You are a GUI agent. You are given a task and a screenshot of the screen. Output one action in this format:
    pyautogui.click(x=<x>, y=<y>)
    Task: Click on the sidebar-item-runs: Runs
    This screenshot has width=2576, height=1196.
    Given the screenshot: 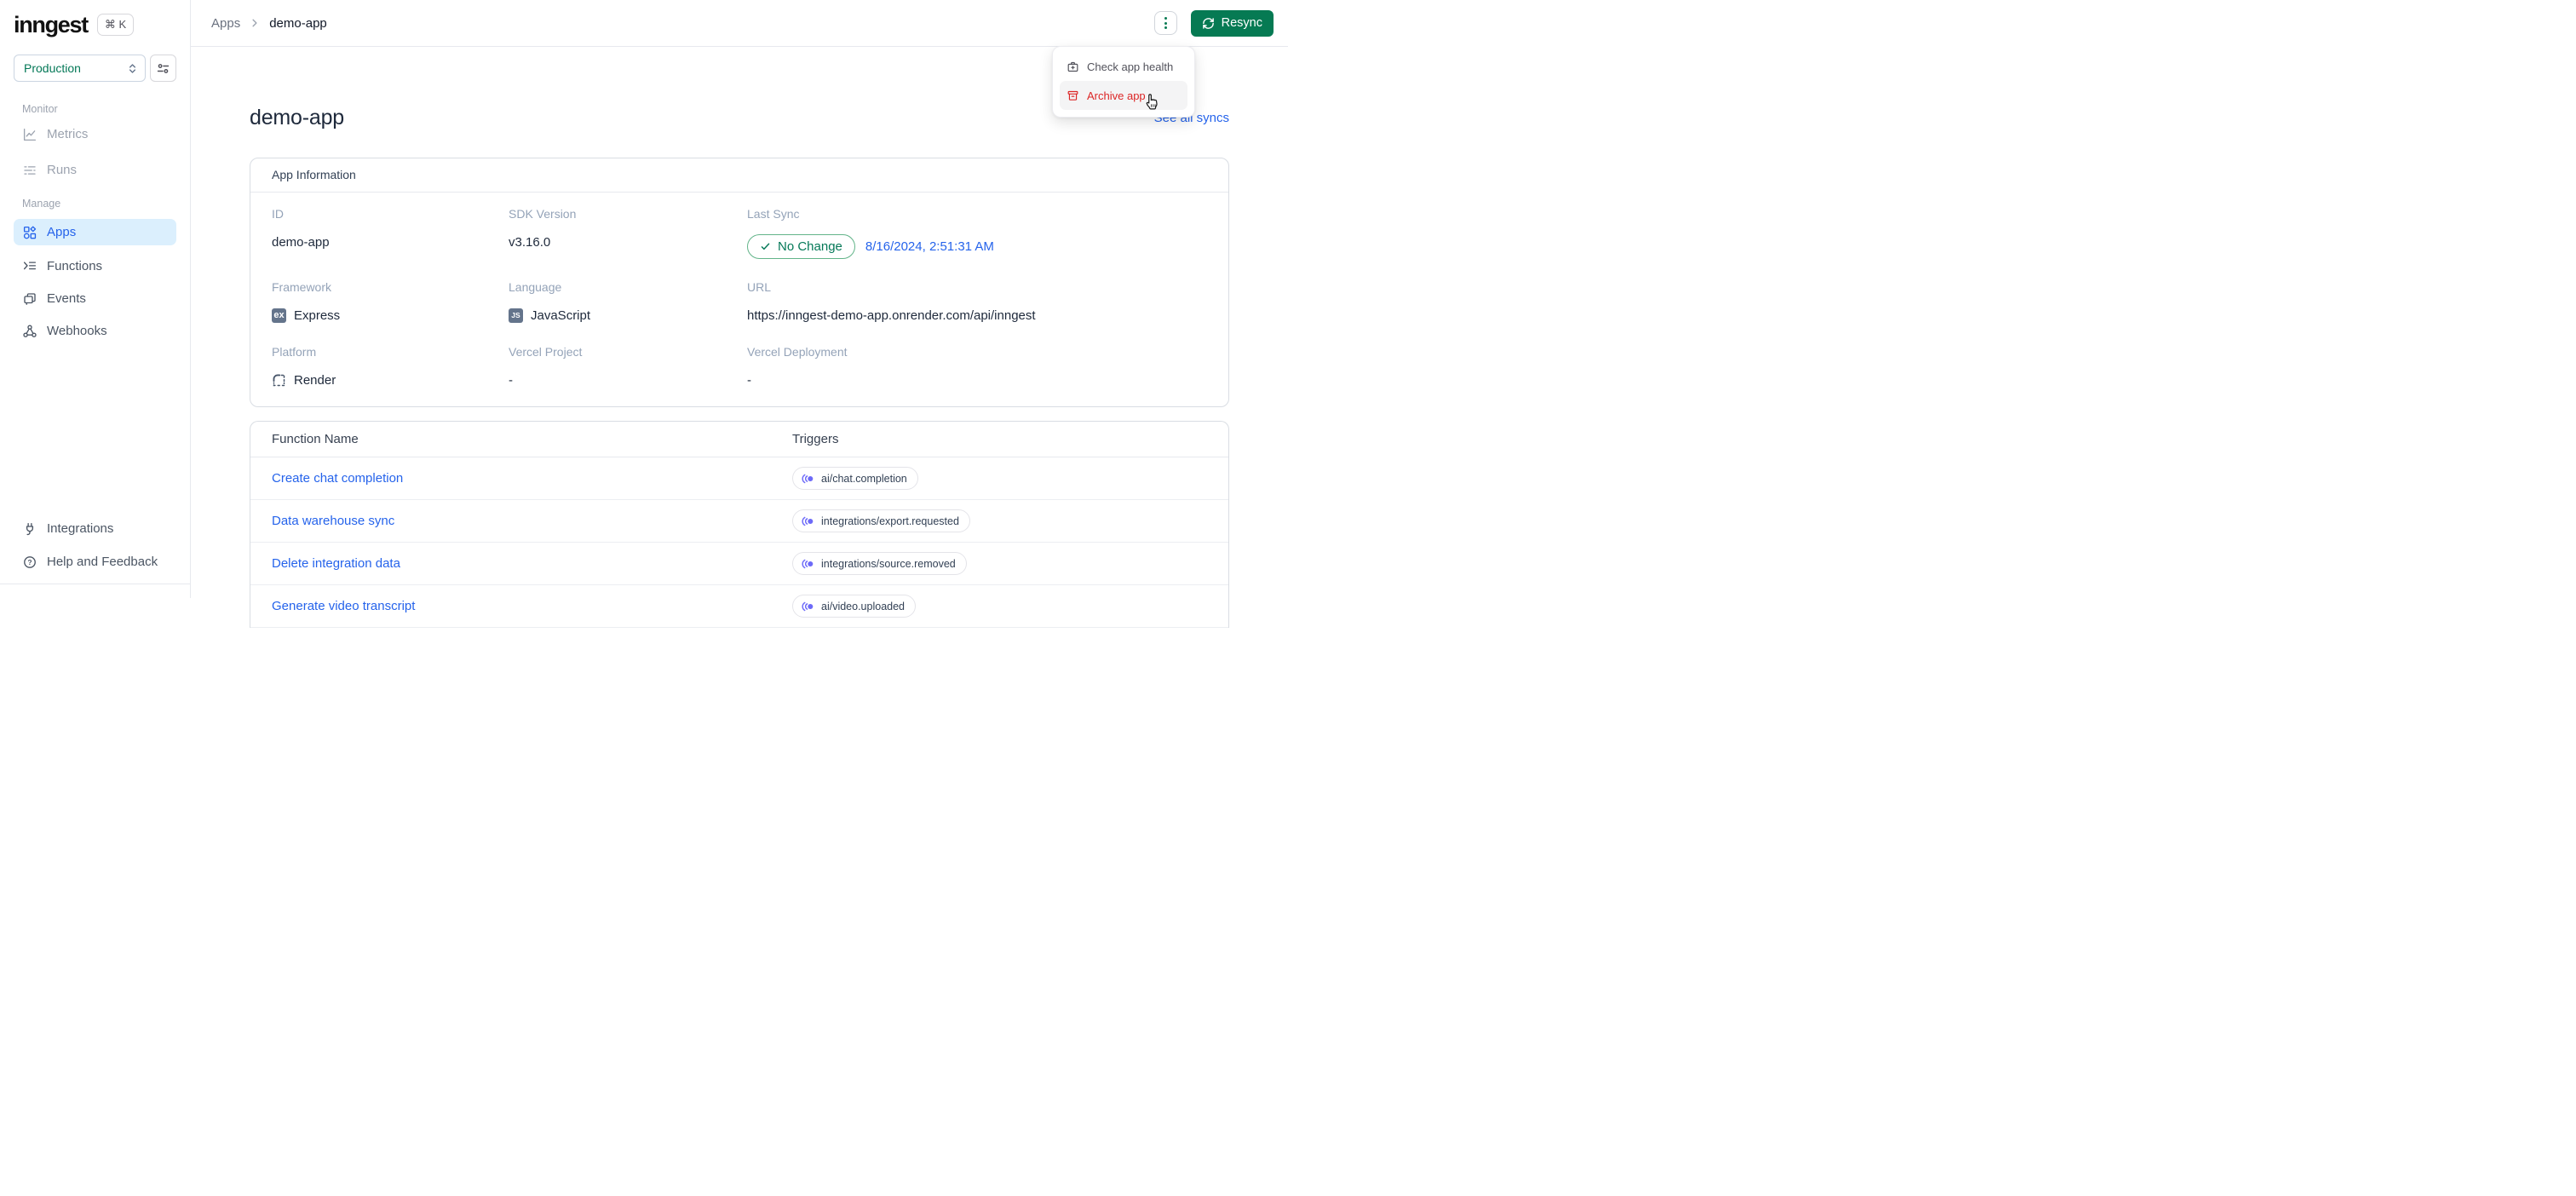 What is the action you would take?
    pyautogui.click(x=95, y=170)
    